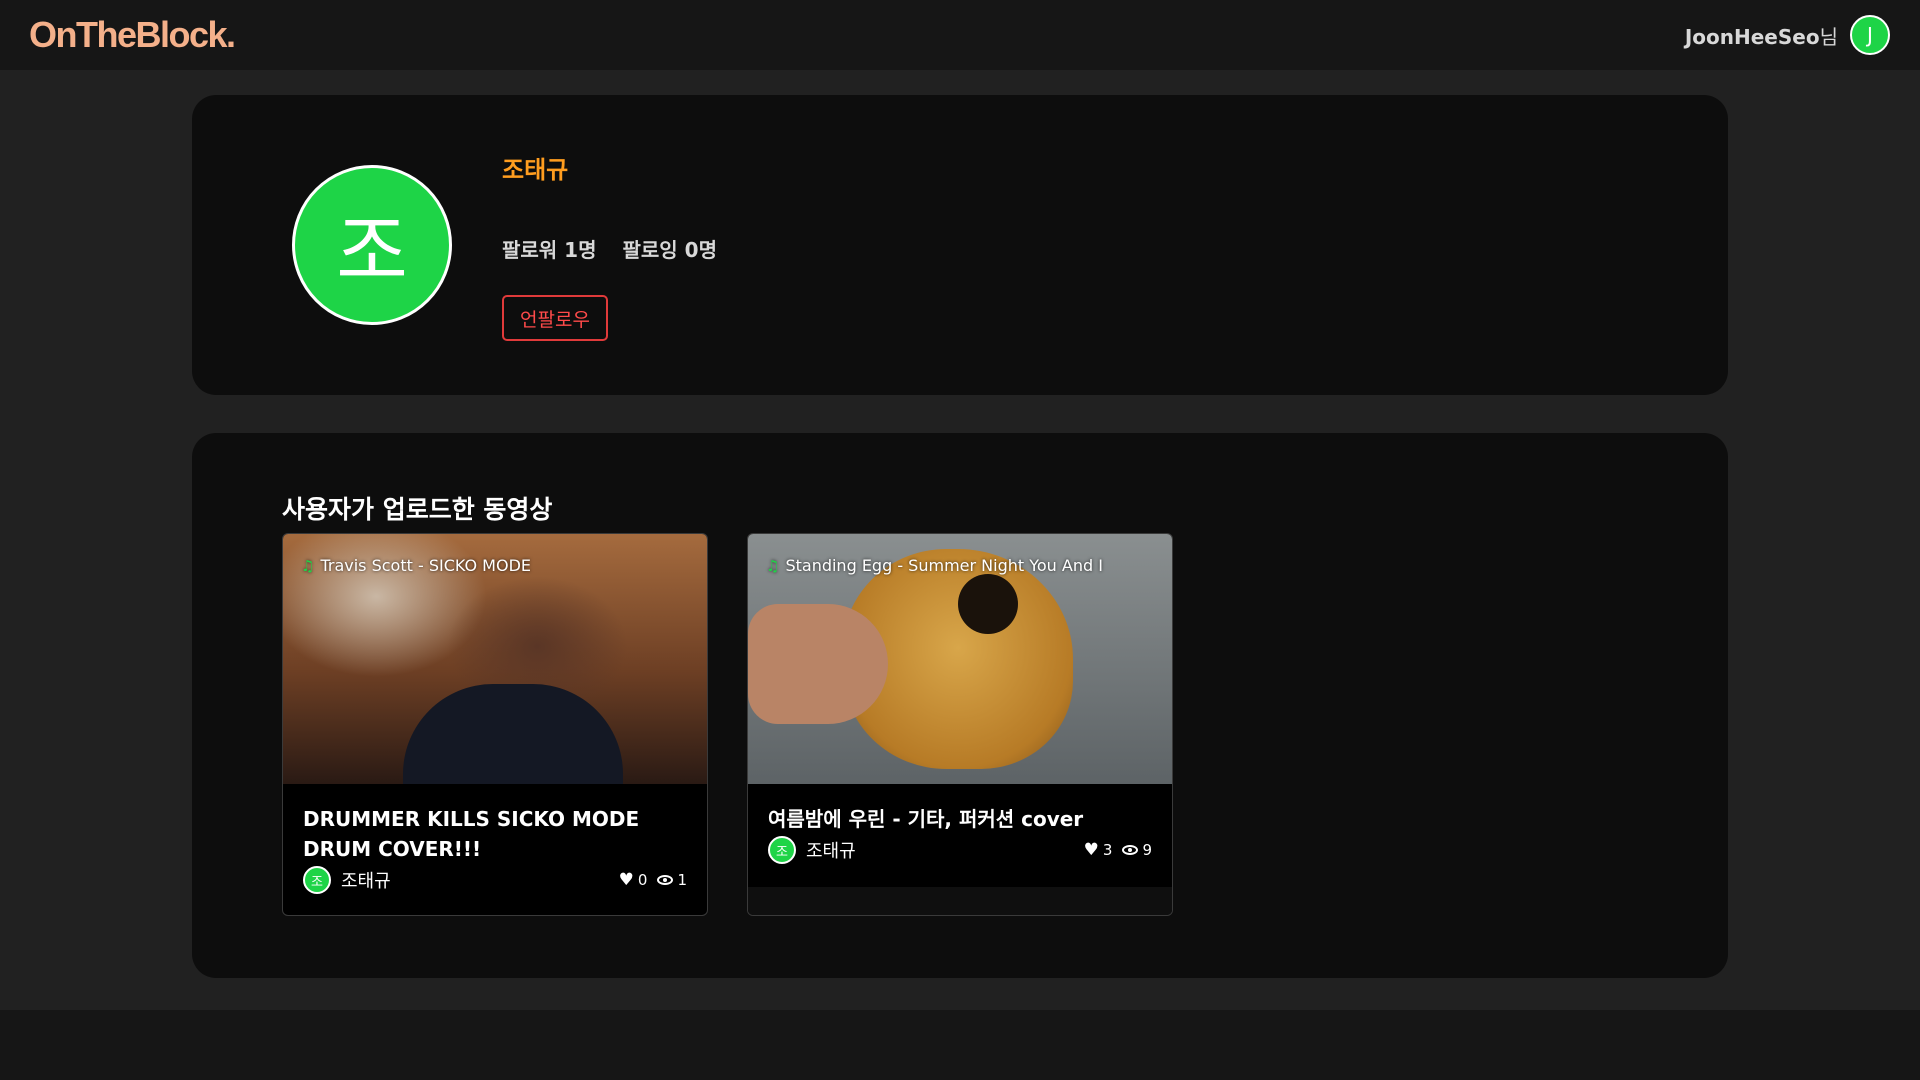 The width and height of the screenshot is (1920, 1080). What do you see at coordinates (642, 880) in the screenshot?
I see `like-count-value: 0` at bounding box center [642, 880].